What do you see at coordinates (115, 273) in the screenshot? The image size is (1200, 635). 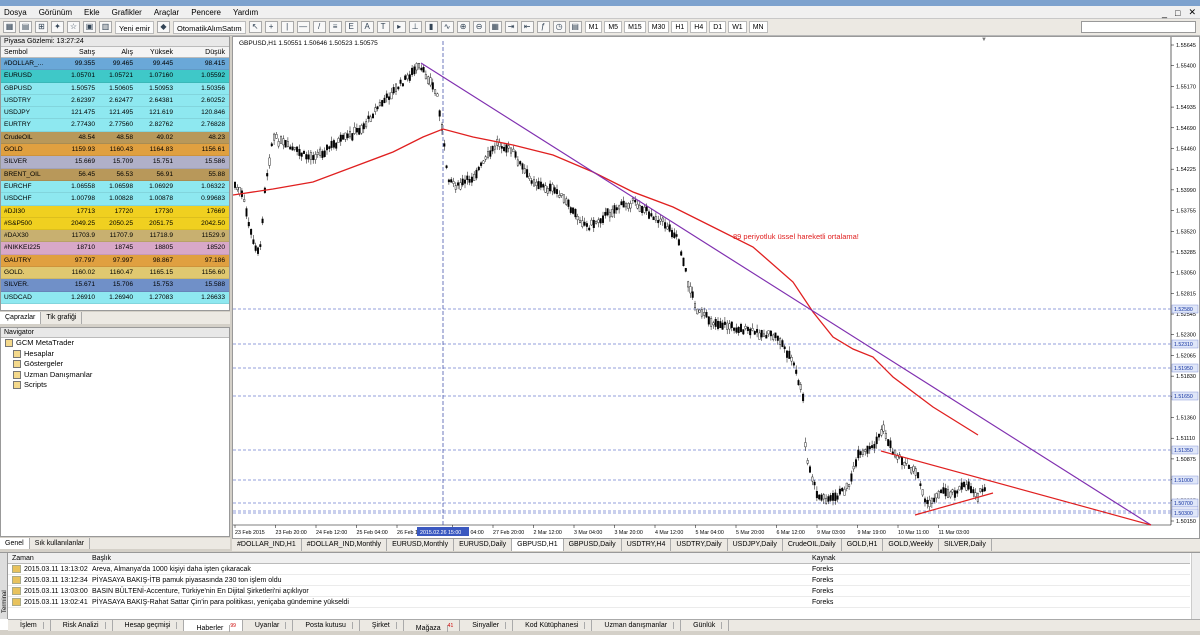 I see `market-watch-row: GOLD. 1160.02 1160.47 1165.15 1156.60` at bounding box center [115, 273].